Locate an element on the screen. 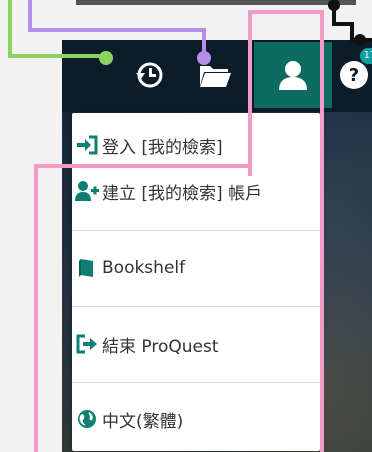 The width and height of the screenshot is (372, 452). annotation-dot-purple is located at coordinates (204, 58).